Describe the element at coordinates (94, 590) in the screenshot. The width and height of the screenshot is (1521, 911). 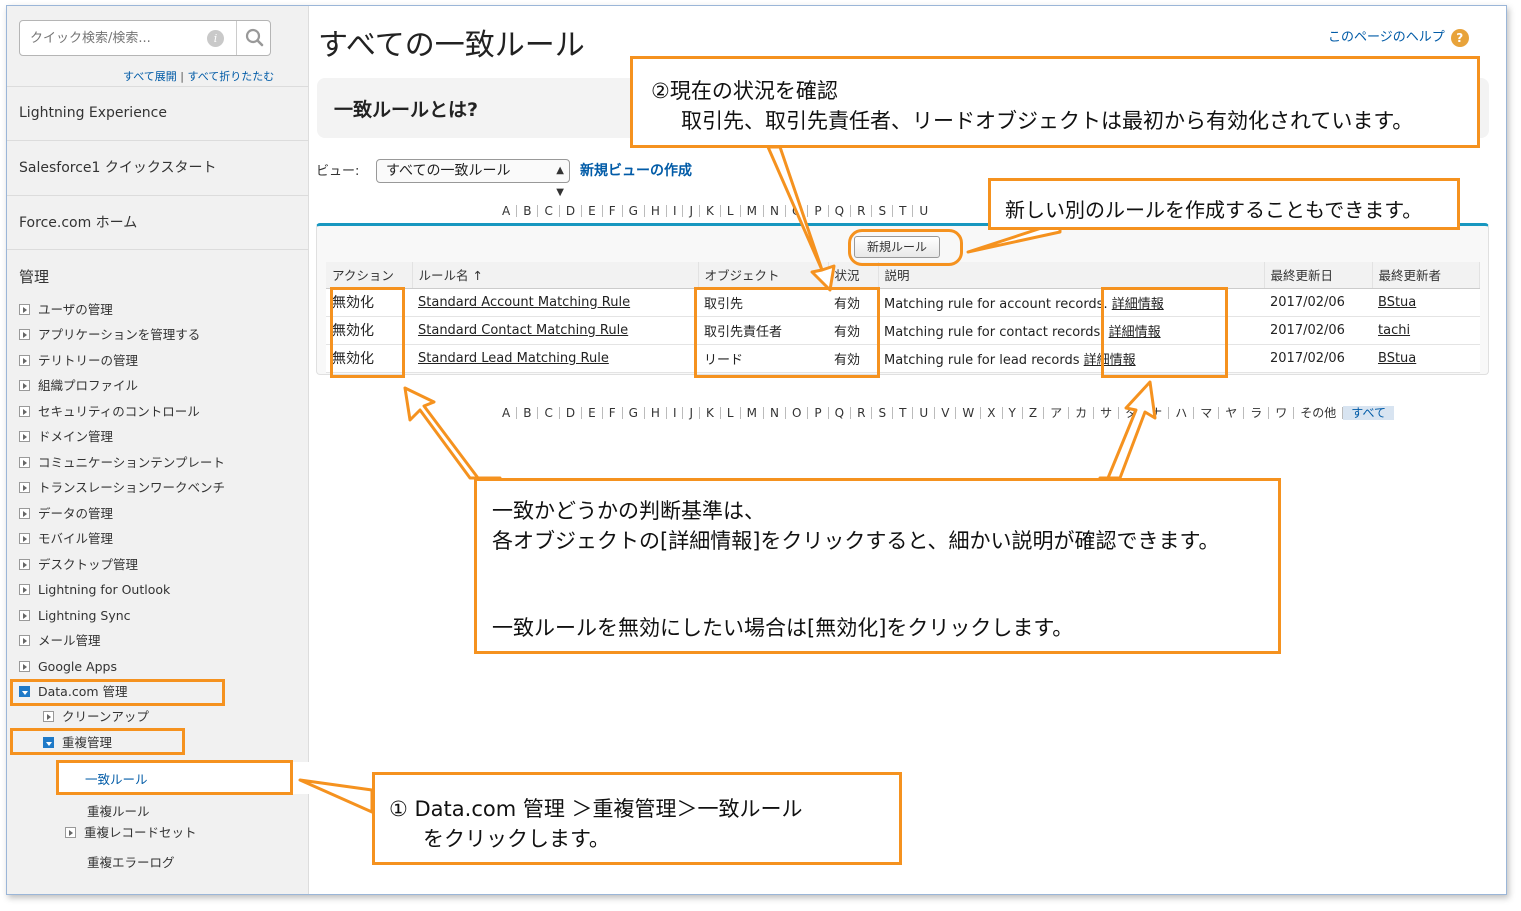
I see `tree-item-lightning-outlook: Lightning for Outlook` at that location.